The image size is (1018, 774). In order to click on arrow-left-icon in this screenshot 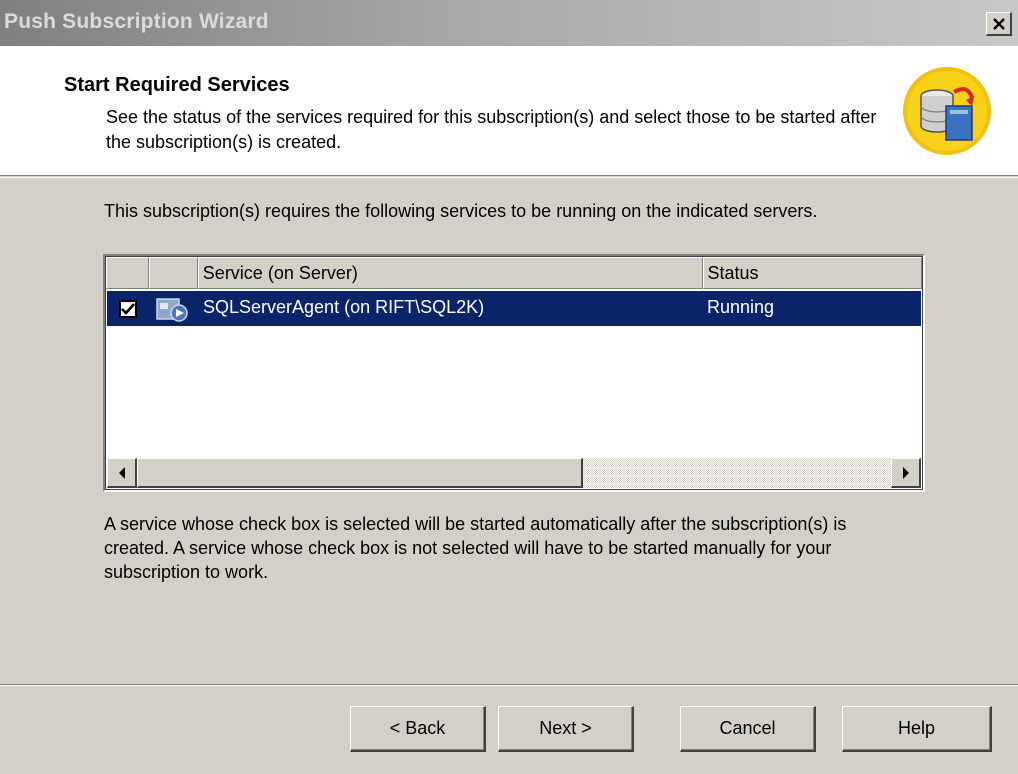, I will do `click(121, 472)`.